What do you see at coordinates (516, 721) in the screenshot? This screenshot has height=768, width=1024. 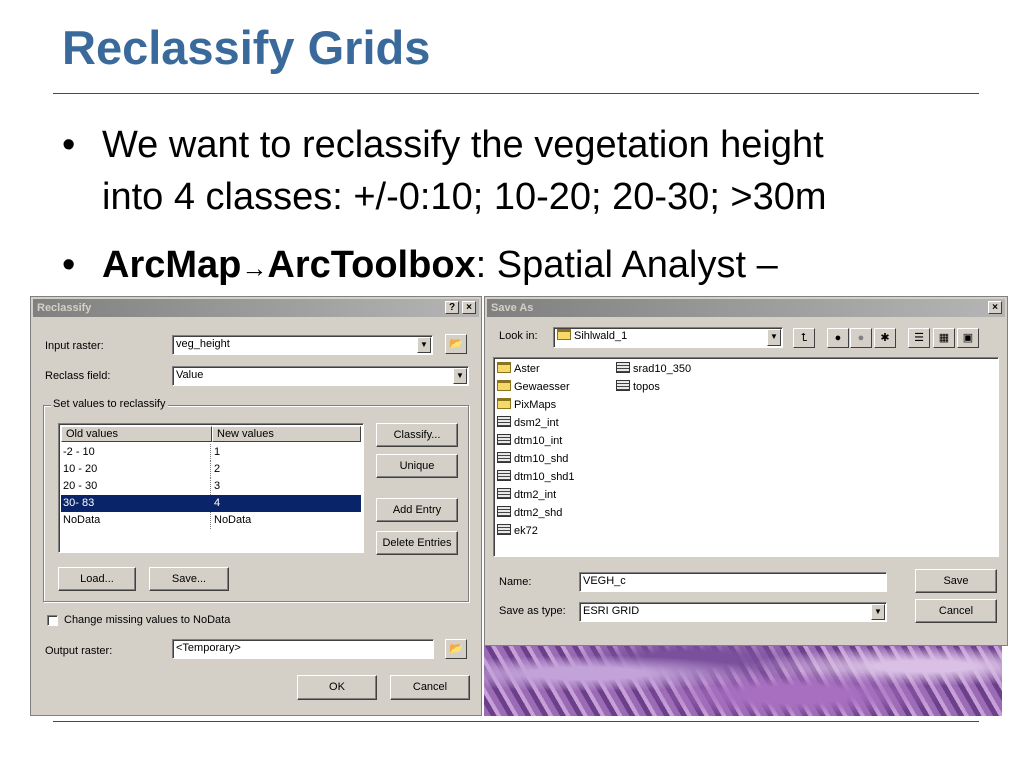 I see `bottom-divider` at bounding box center [516, 721].